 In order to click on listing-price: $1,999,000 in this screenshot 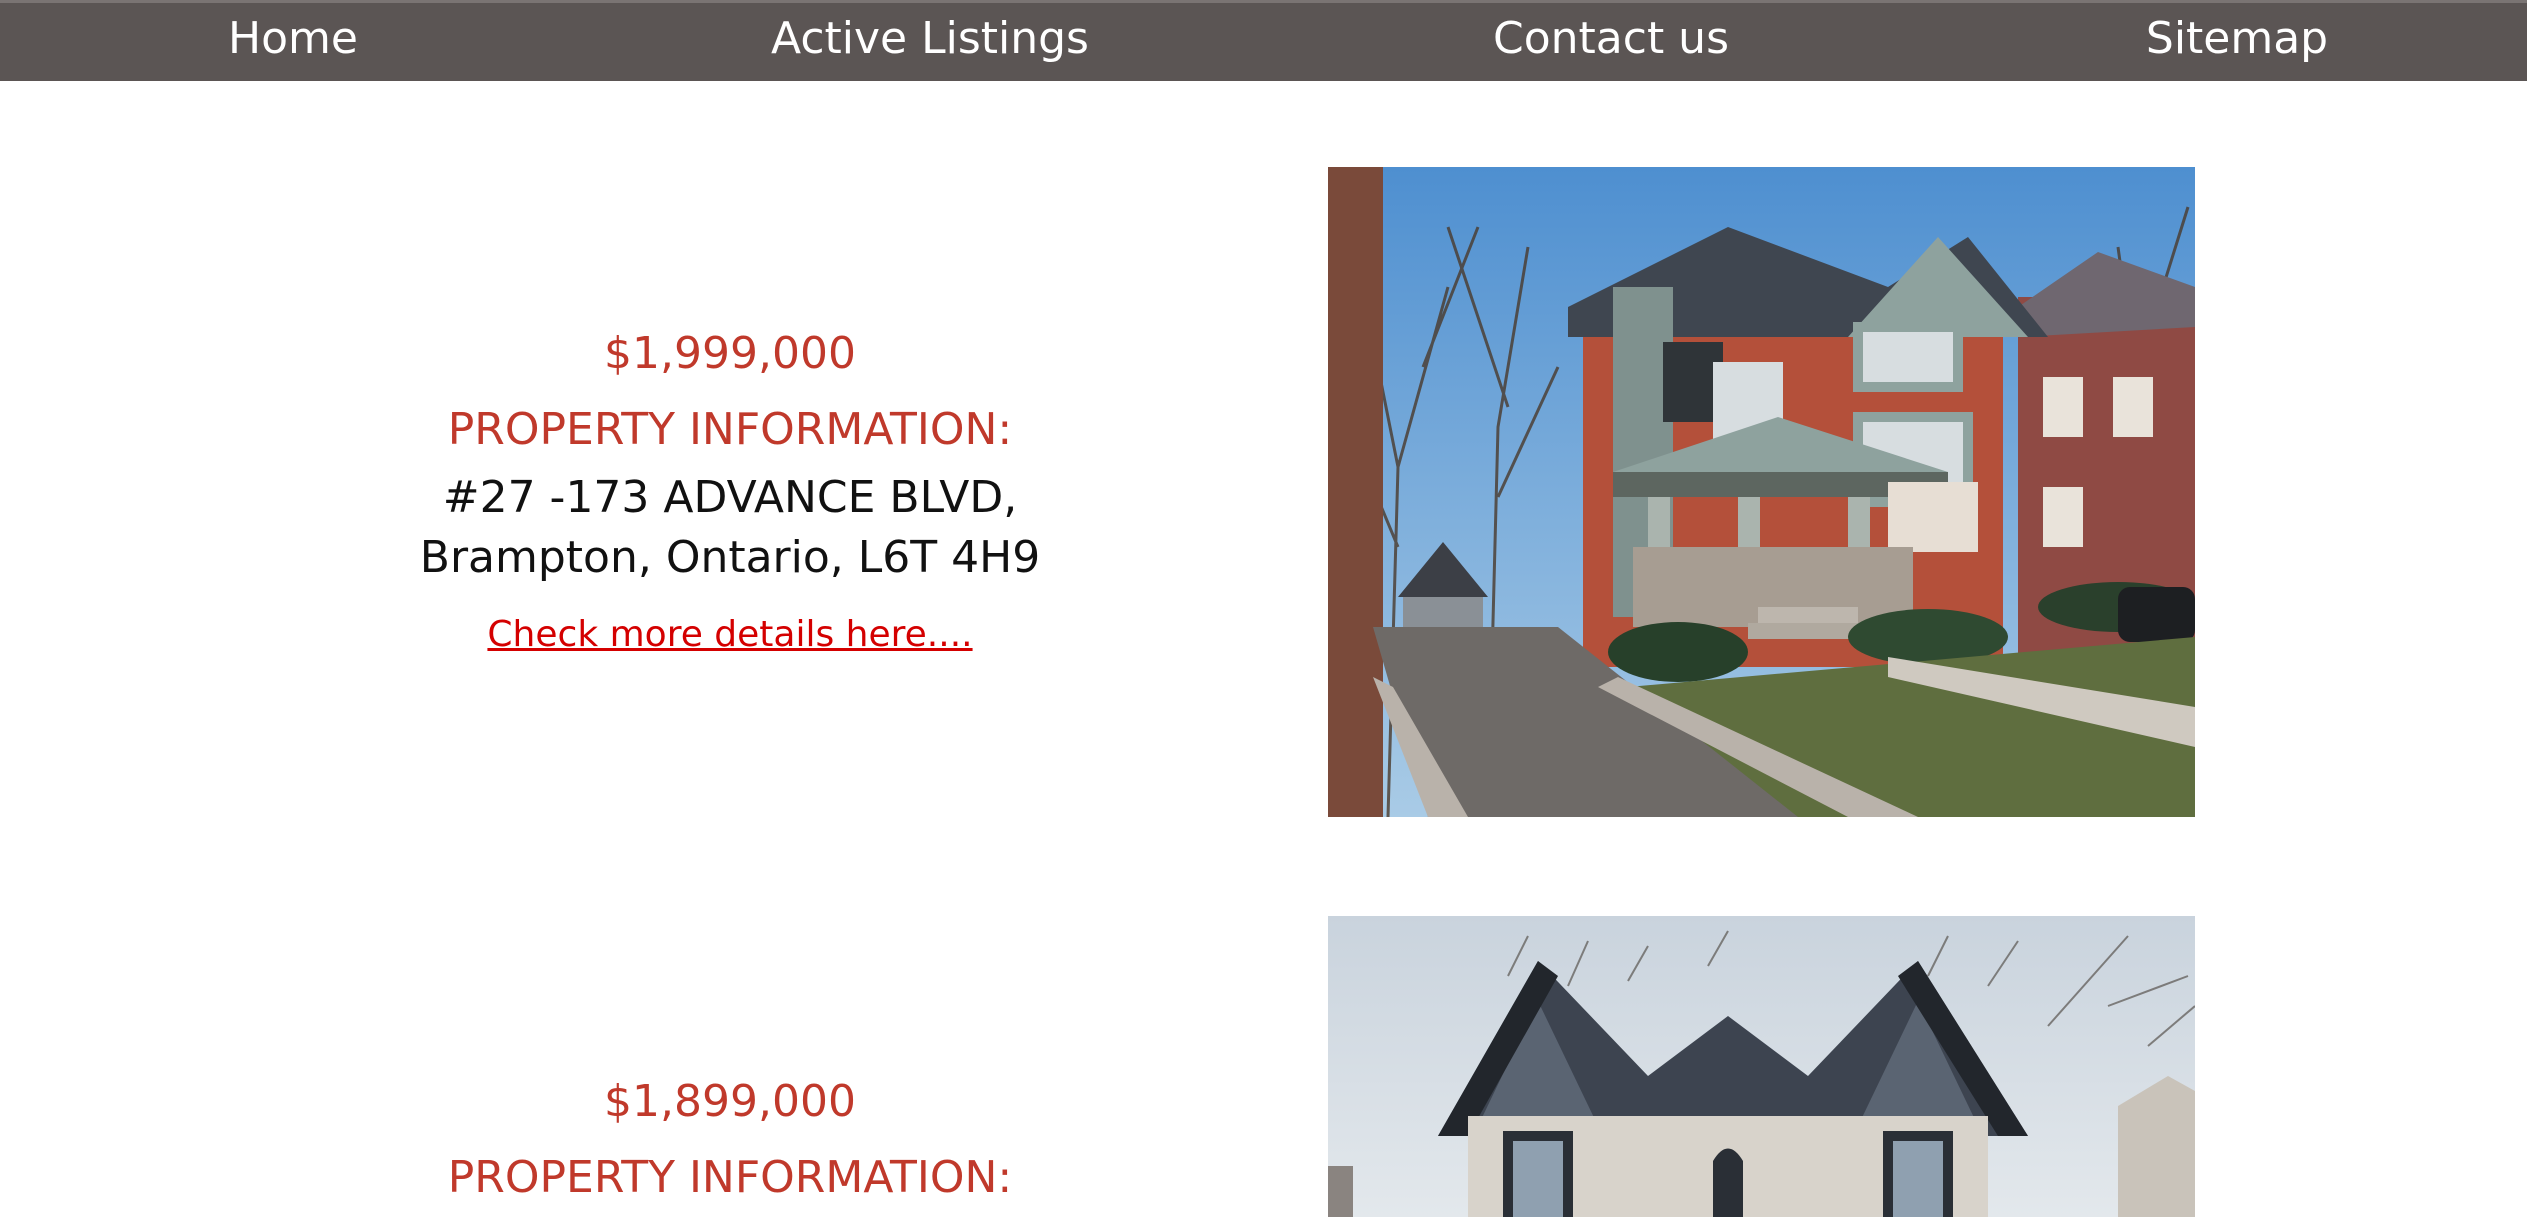, I will do `click(730, 353)`.